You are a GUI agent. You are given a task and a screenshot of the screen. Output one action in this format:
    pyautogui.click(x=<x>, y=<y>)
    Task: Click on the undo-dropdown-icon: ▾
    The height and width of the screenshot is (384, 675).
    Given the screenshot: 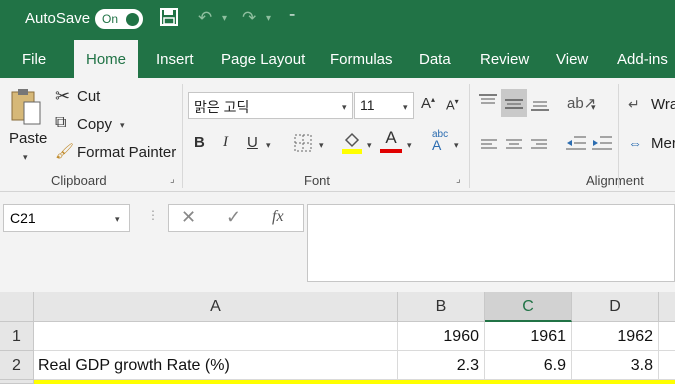 What is the action you would take?
    pyautogui.click(x=224, y=18)
    